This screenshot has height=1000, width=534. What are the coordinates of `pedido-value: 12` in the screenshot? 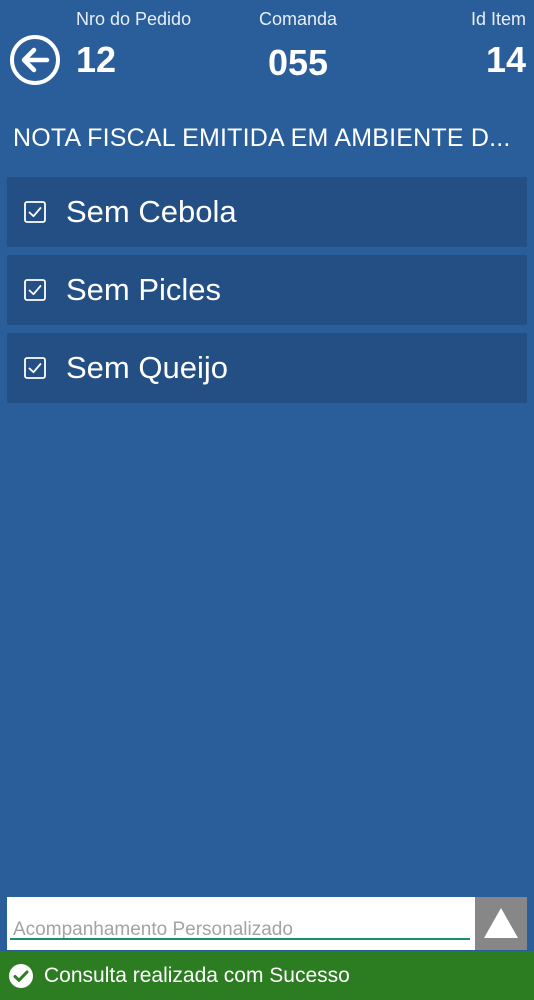 It's located at (96, 59).